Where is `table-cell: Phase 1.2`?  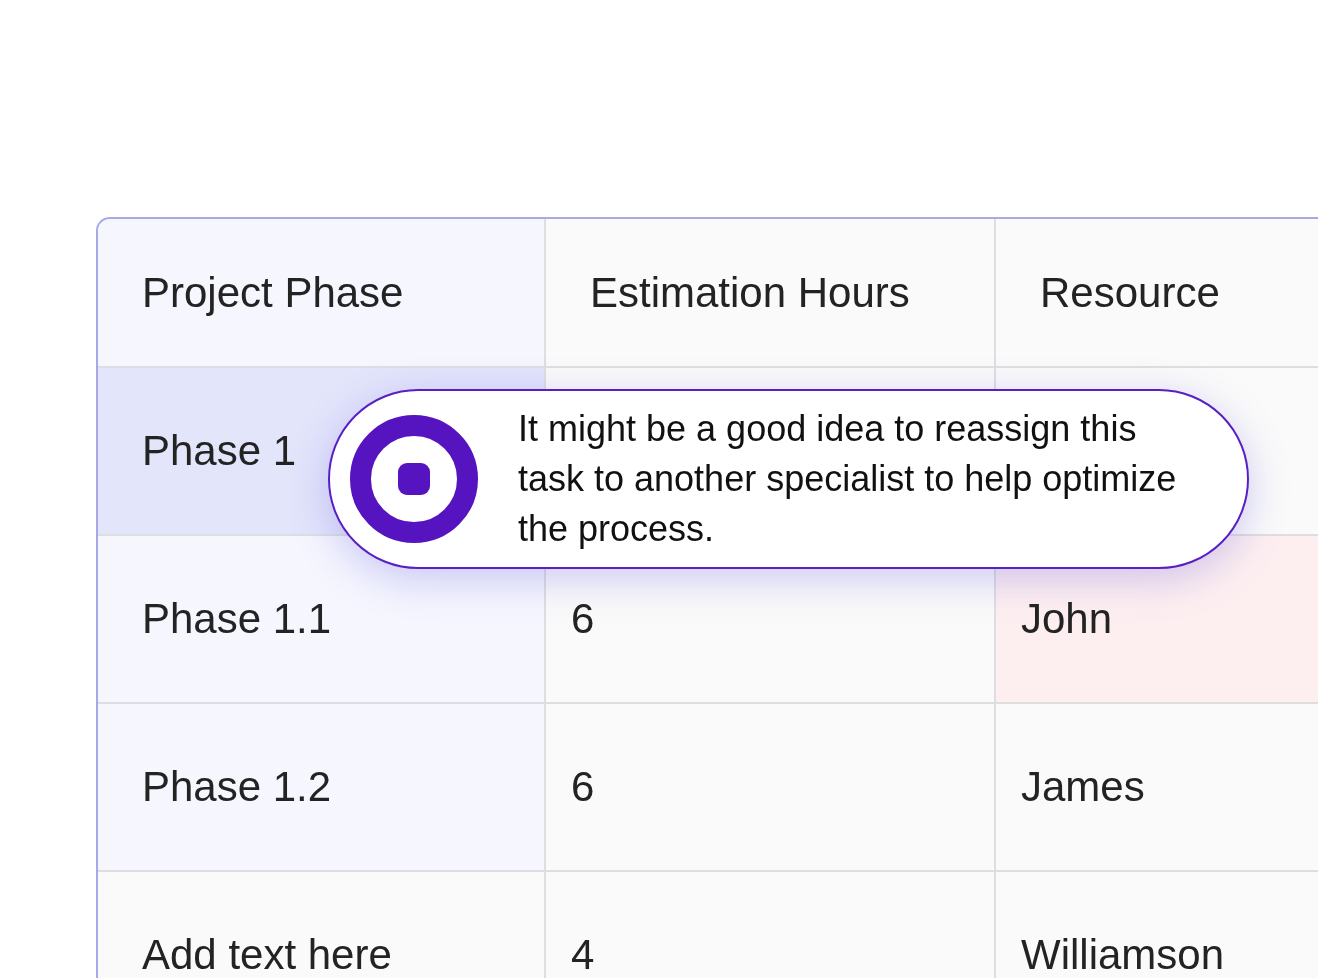 table-cell: Phase 1.2 is located at coordinates (322, 788).